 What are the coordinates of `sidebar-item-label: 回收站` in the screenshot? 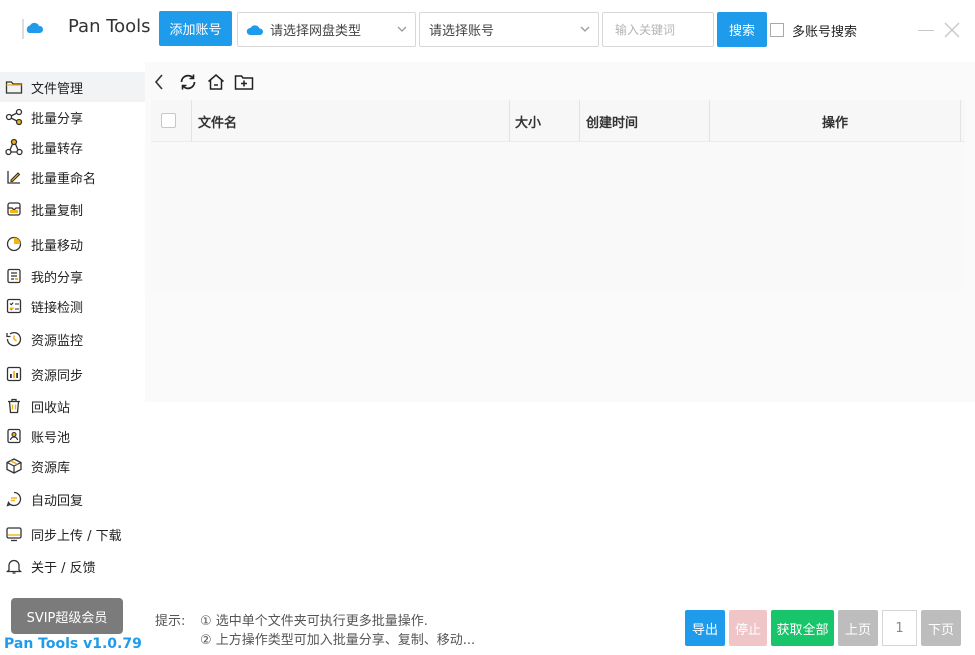 It's located at (51, 408).